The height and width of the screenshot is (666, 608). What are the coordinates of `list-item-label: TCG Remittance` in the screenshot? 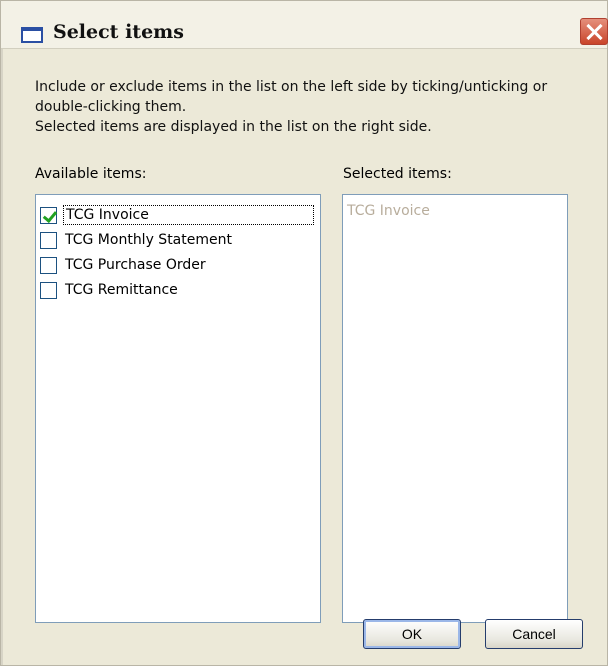 It's located at (121, 290).